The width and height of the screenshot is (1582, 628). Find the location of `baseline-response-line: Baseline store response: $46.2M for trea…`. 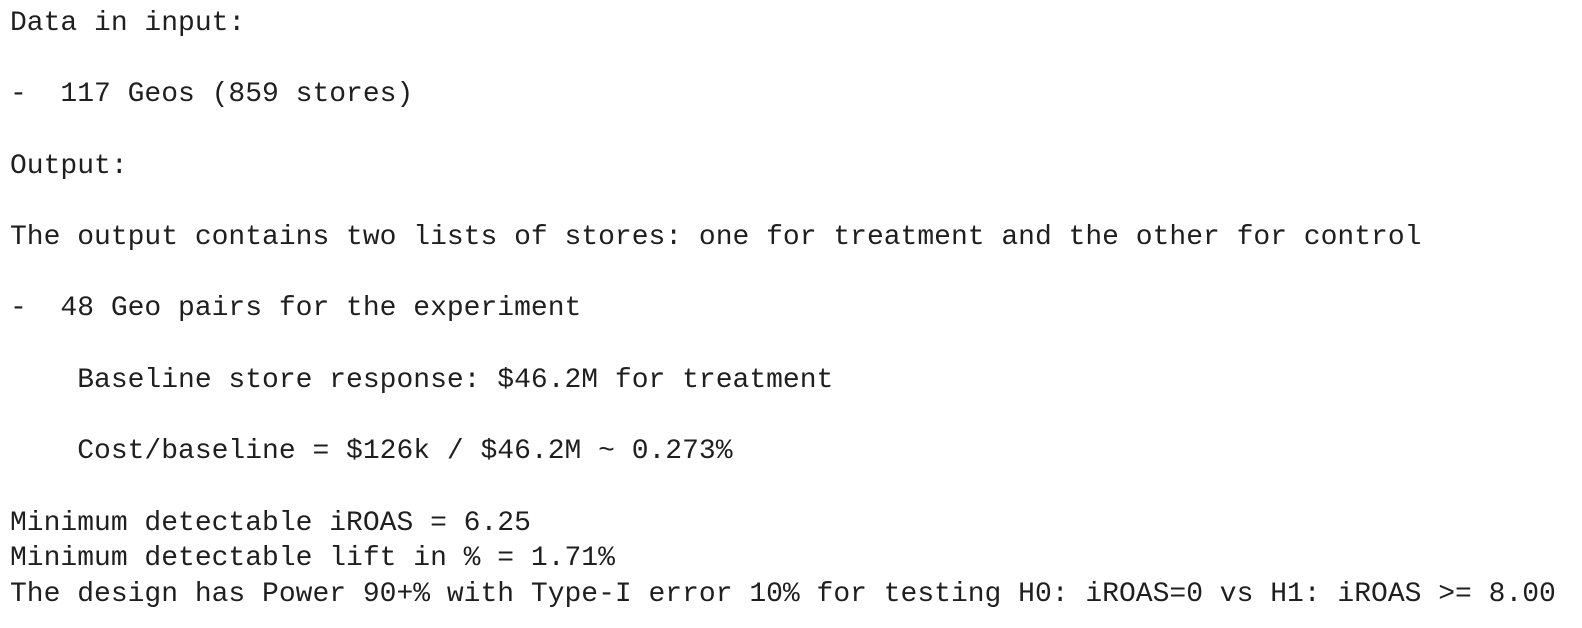

baseline-response-line: Baseline store response: $46.2M for trea… is located at coordinates (422, 380).